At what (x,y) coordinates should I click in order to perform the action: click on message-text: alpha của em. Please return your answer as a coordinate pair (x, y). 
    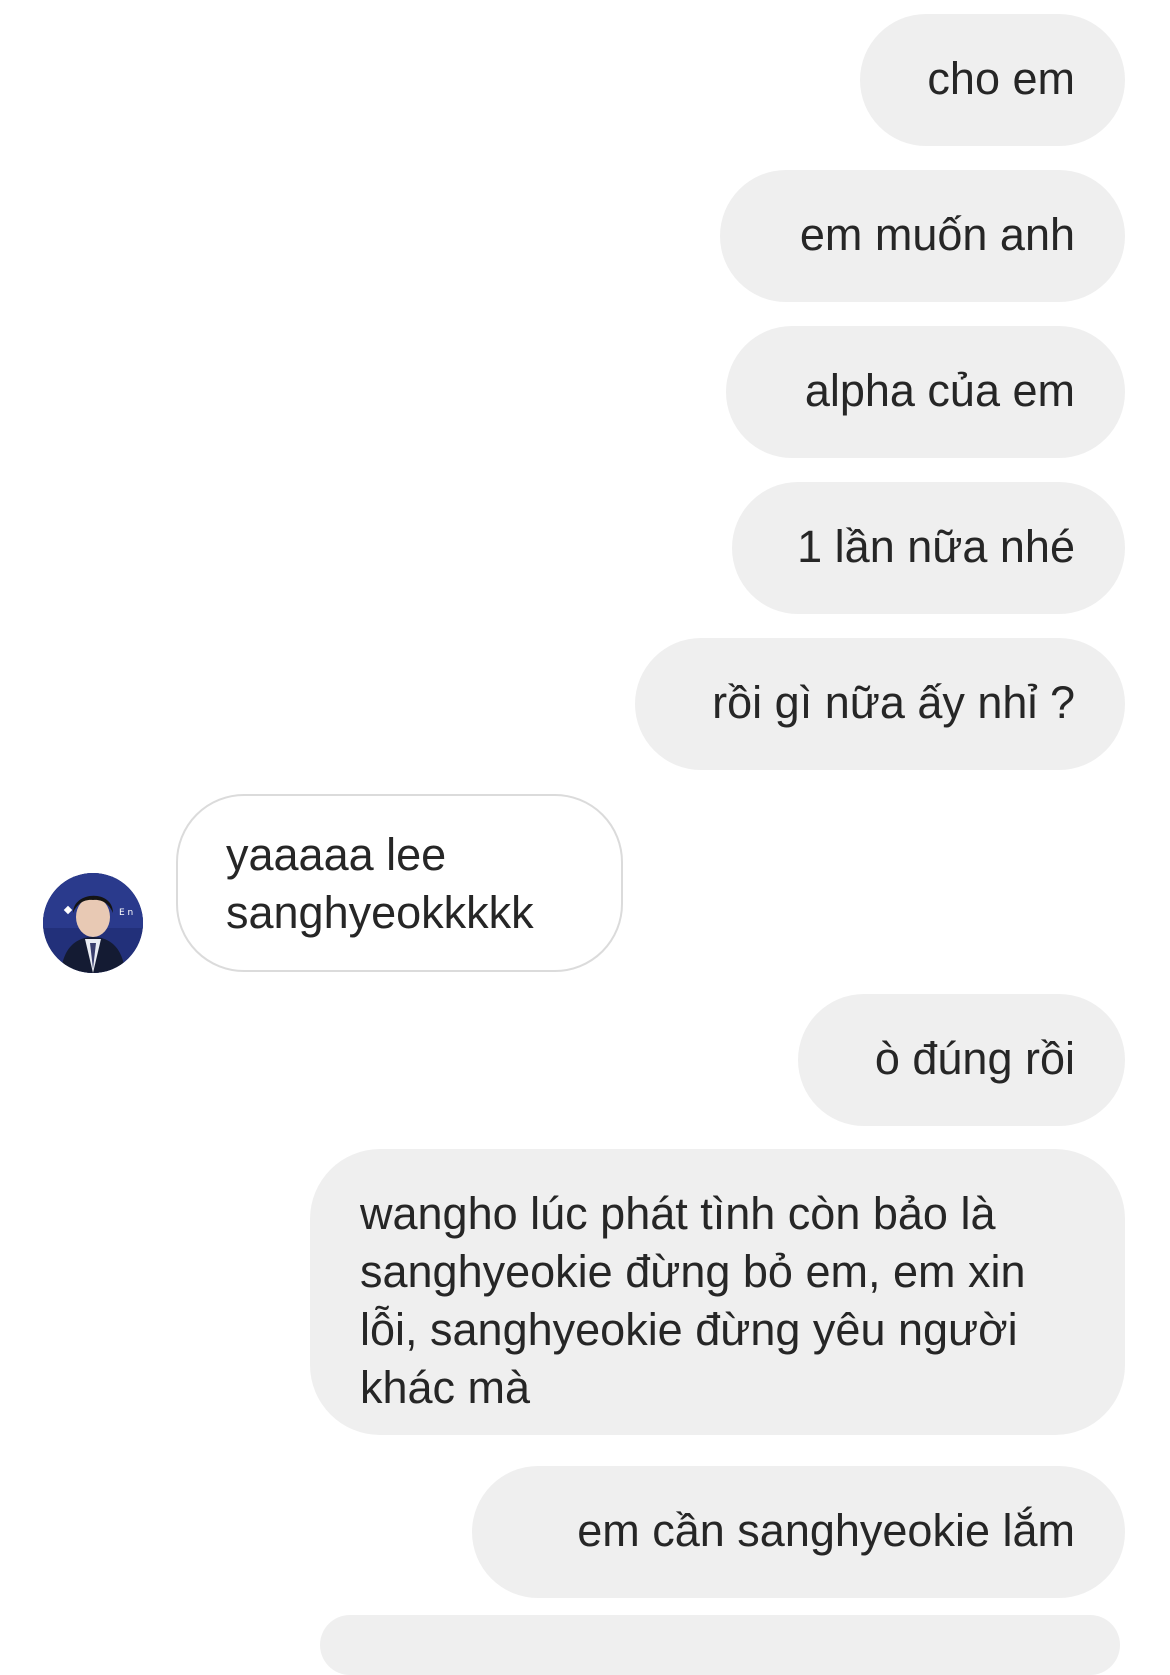
    Looking at the image, I should click on (939, 390).